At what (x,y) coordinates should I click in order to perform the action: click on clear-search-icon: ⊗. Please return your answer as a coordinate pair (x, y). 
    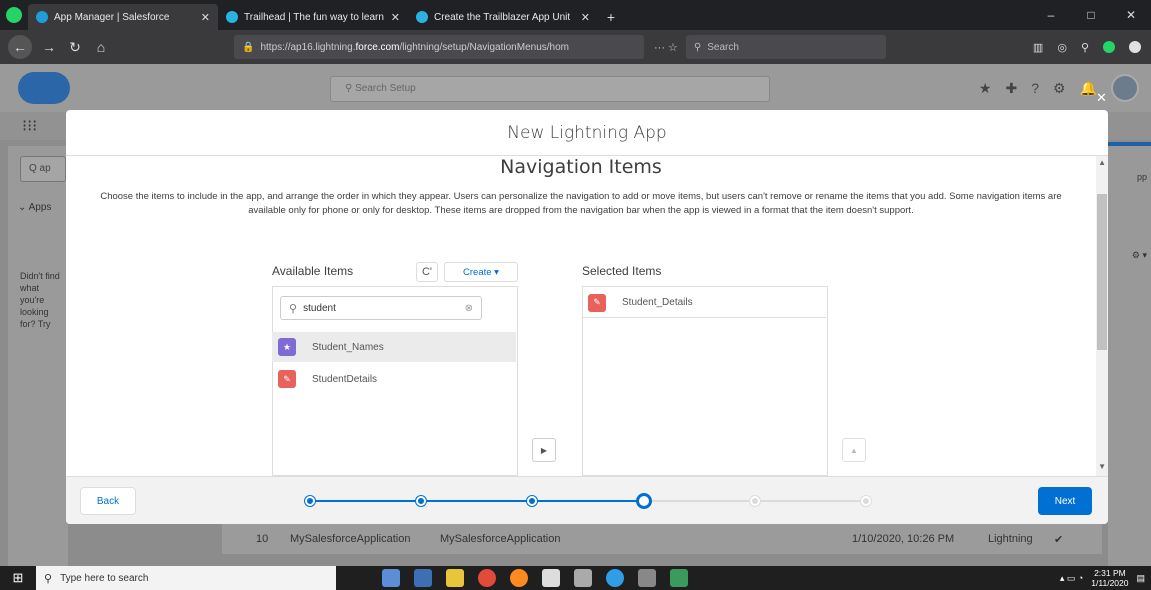
    Looking at the image, I should click on (469, 308).